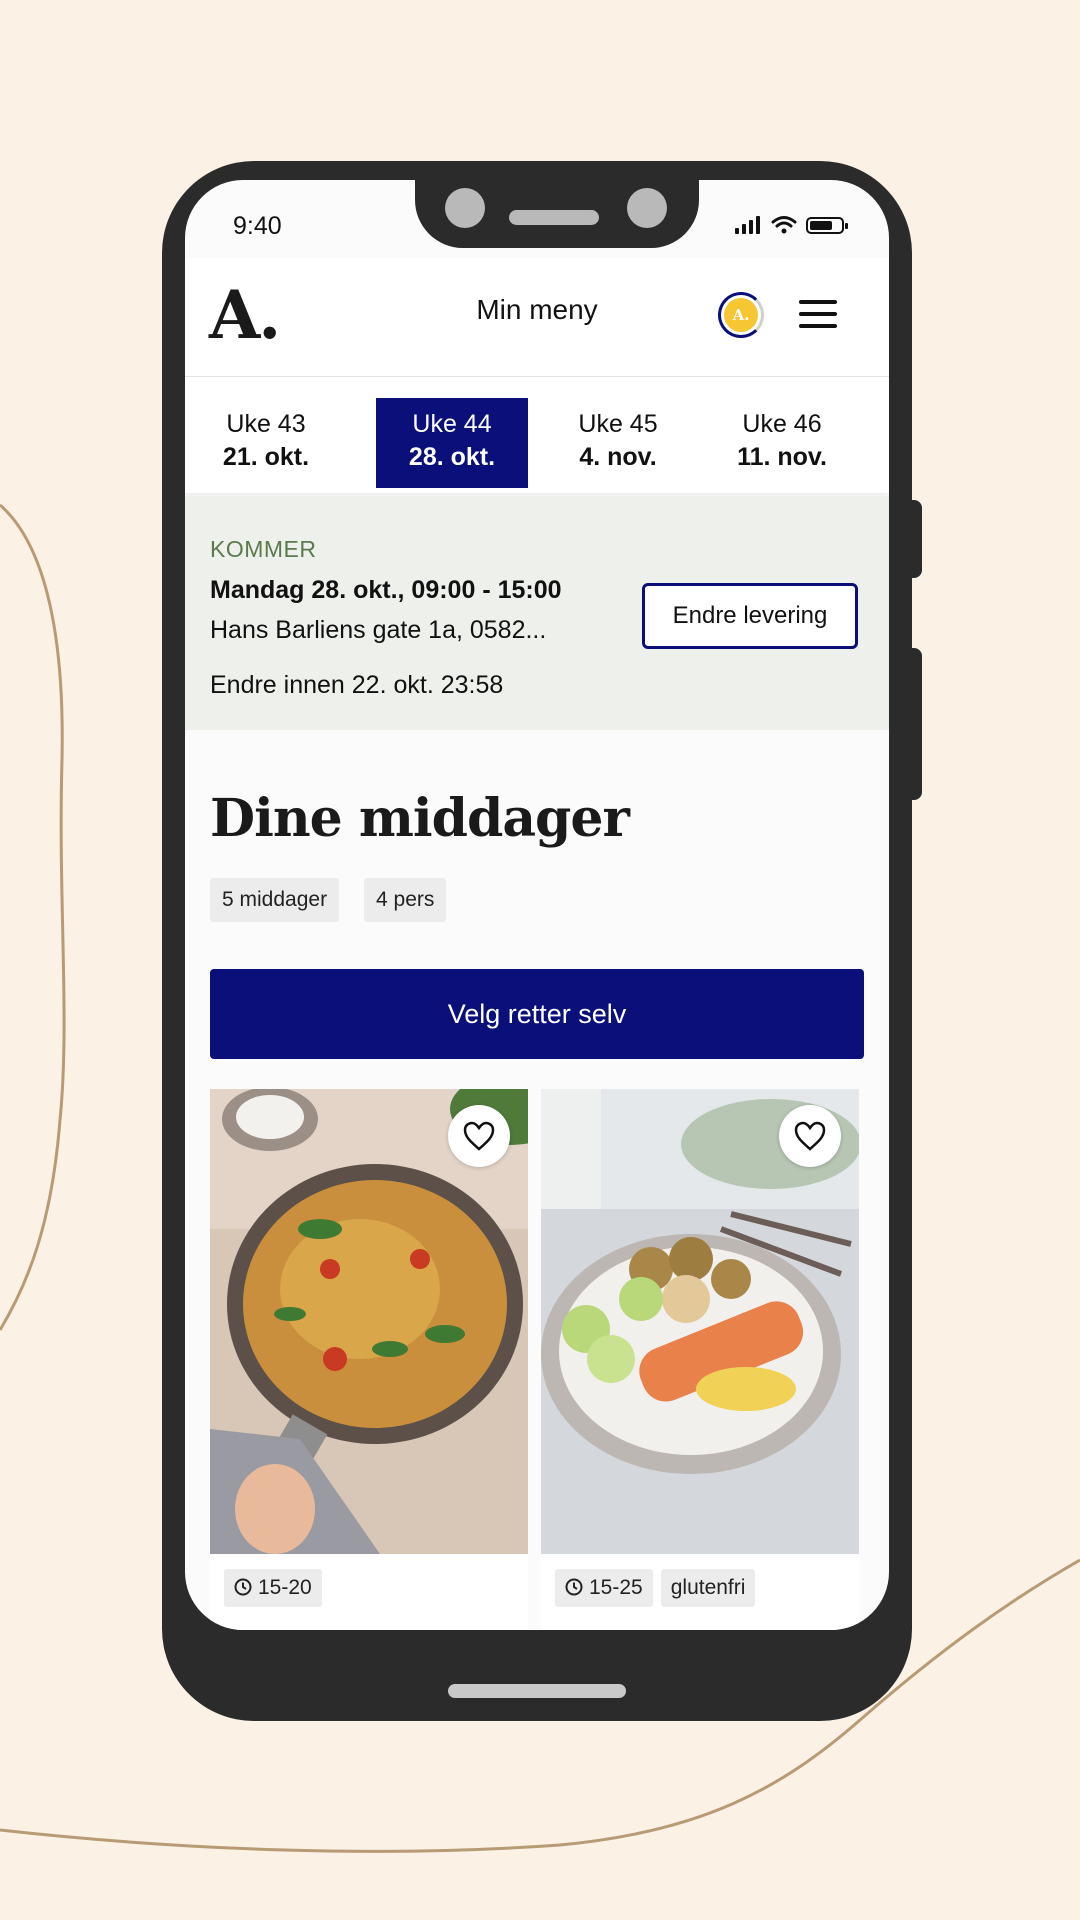 This screenshot has height=1920, width=1080. Describe the element at coordinates (708, 1588) in the screenshot. I see `diet-tag: glutenfri` at that location.